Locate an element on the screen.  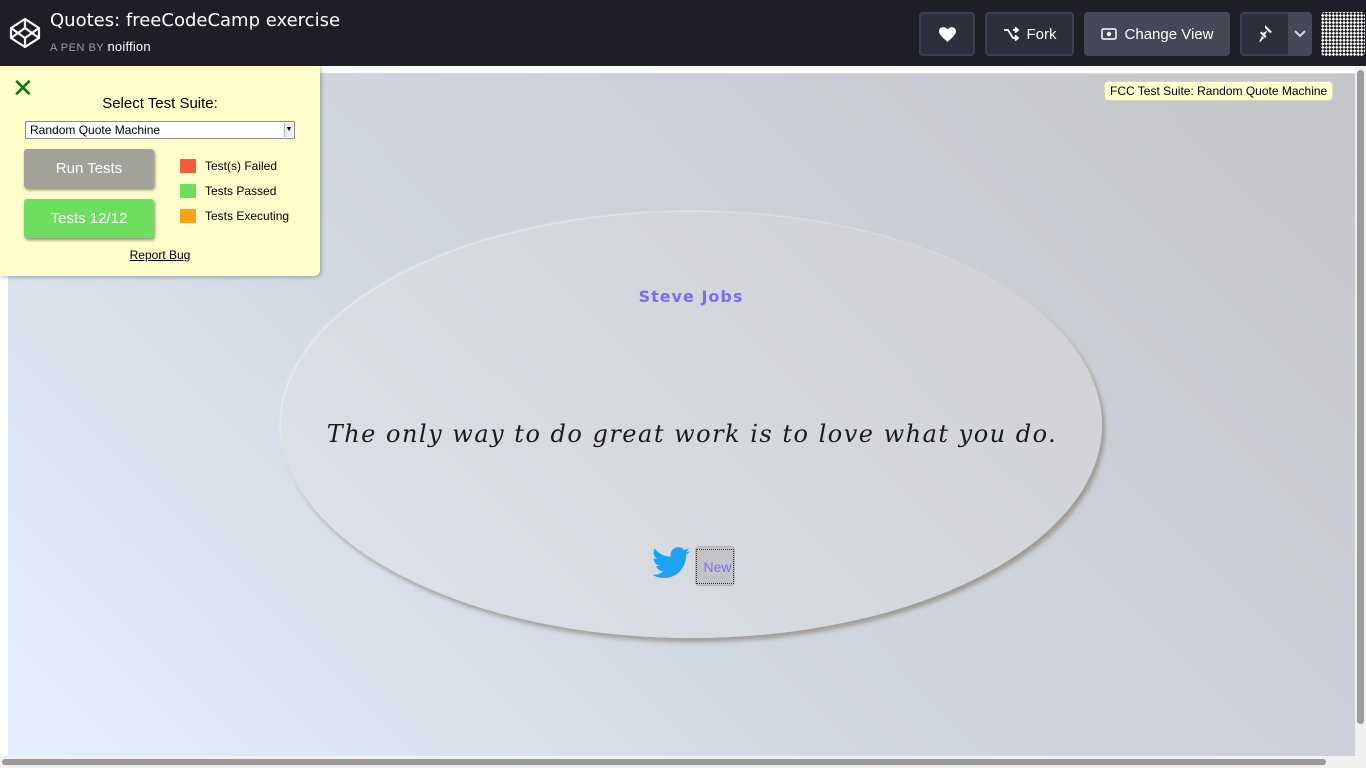
report-bug-link: Report Bug is located at coordinates (160, 255).